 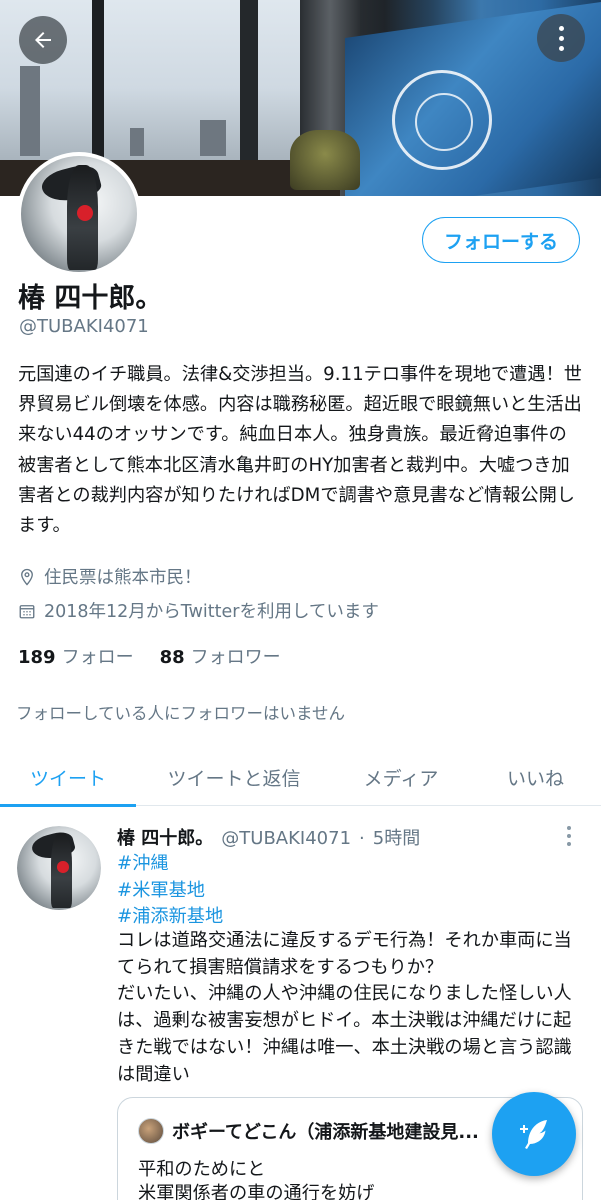 What do you see at coordinates (84, 326) in the screenshot?
I see `profile-handle: @TUBAKI4071` at bounding box center [84, 326].